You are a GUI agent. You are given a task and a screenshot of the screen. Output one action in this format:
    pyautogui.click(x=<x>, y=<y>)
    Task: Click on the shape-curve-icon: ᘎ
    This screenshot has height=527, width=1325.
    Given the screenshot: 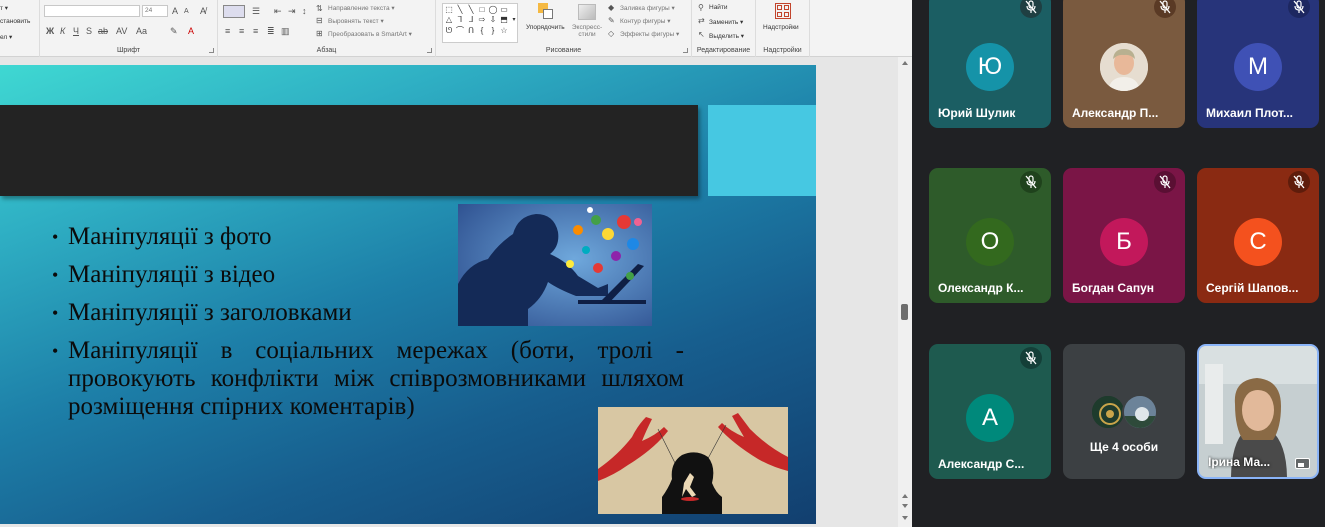 What is the action you would take?
    pyautogui.click(x=449, y=30)
    